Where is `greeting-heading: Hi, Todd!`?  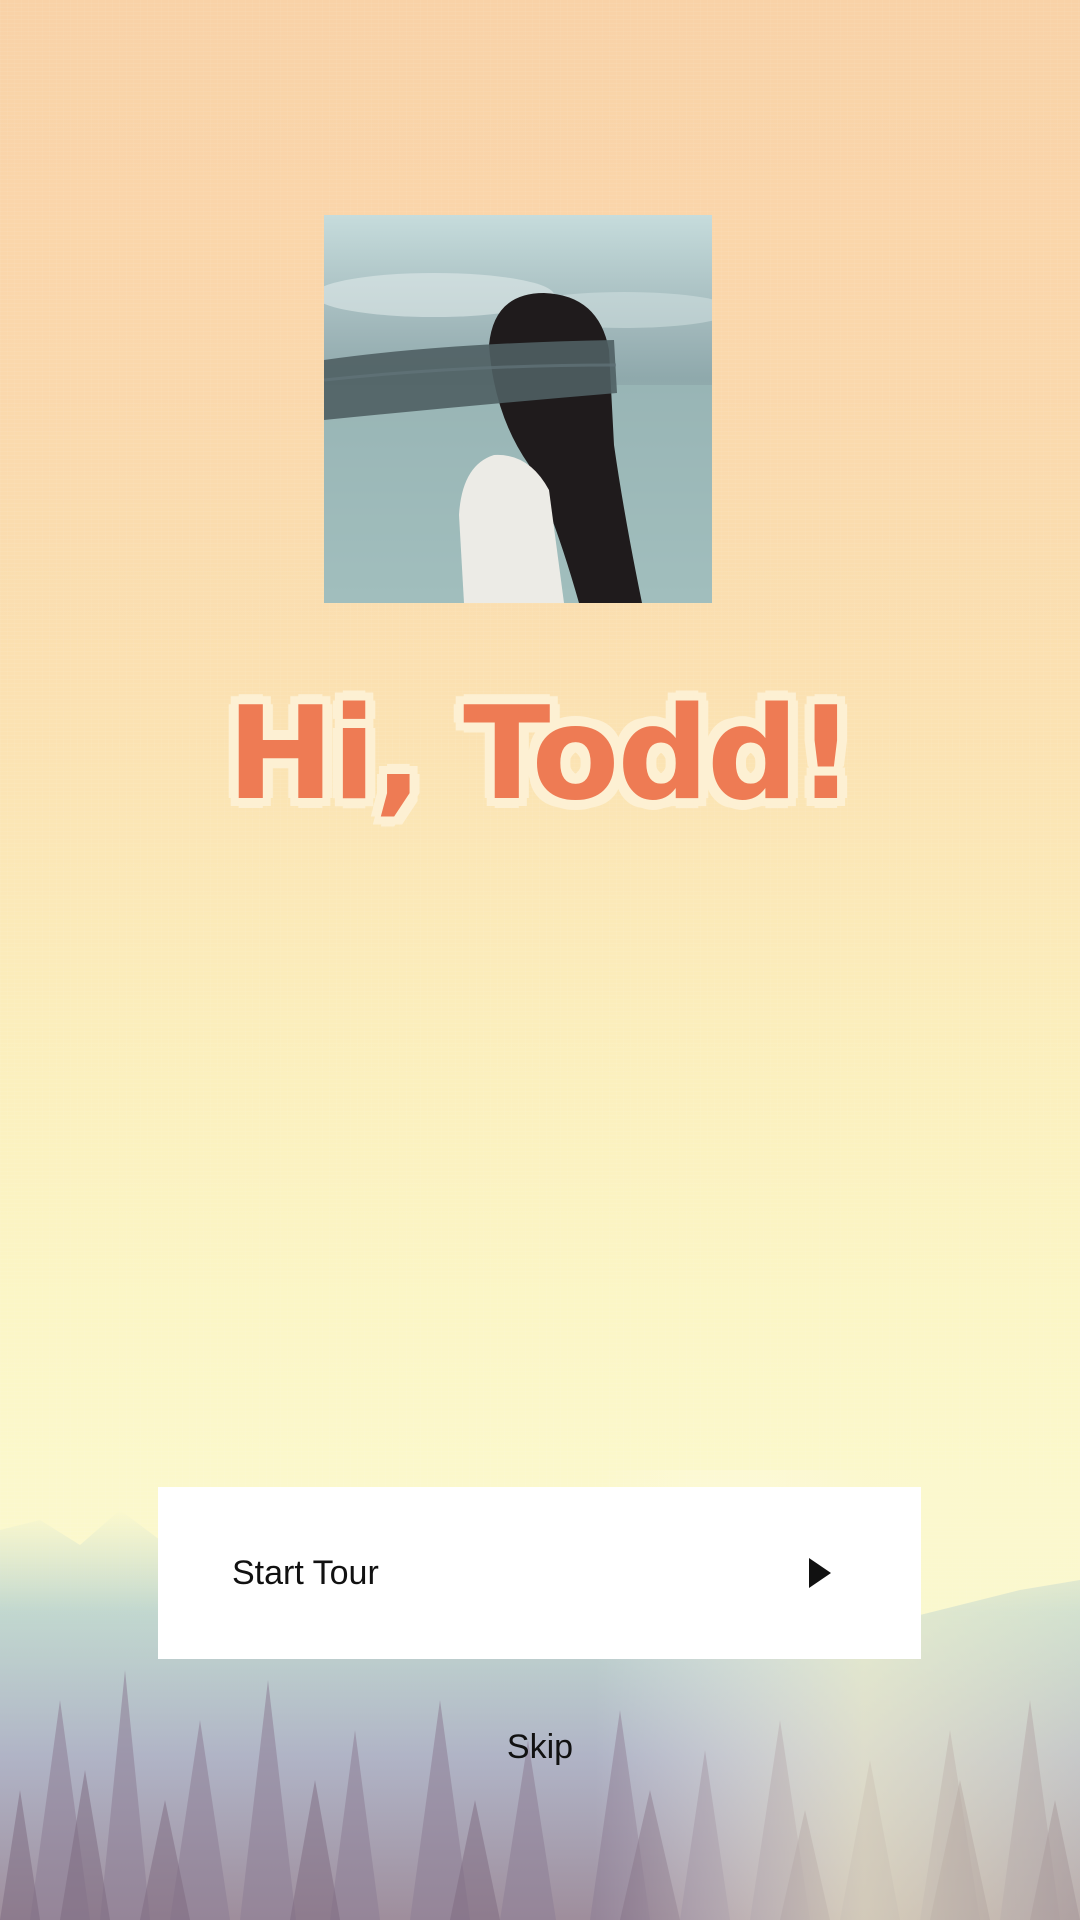 greeting-heading: Hi, Todd! is located at coordinates (540, 754).